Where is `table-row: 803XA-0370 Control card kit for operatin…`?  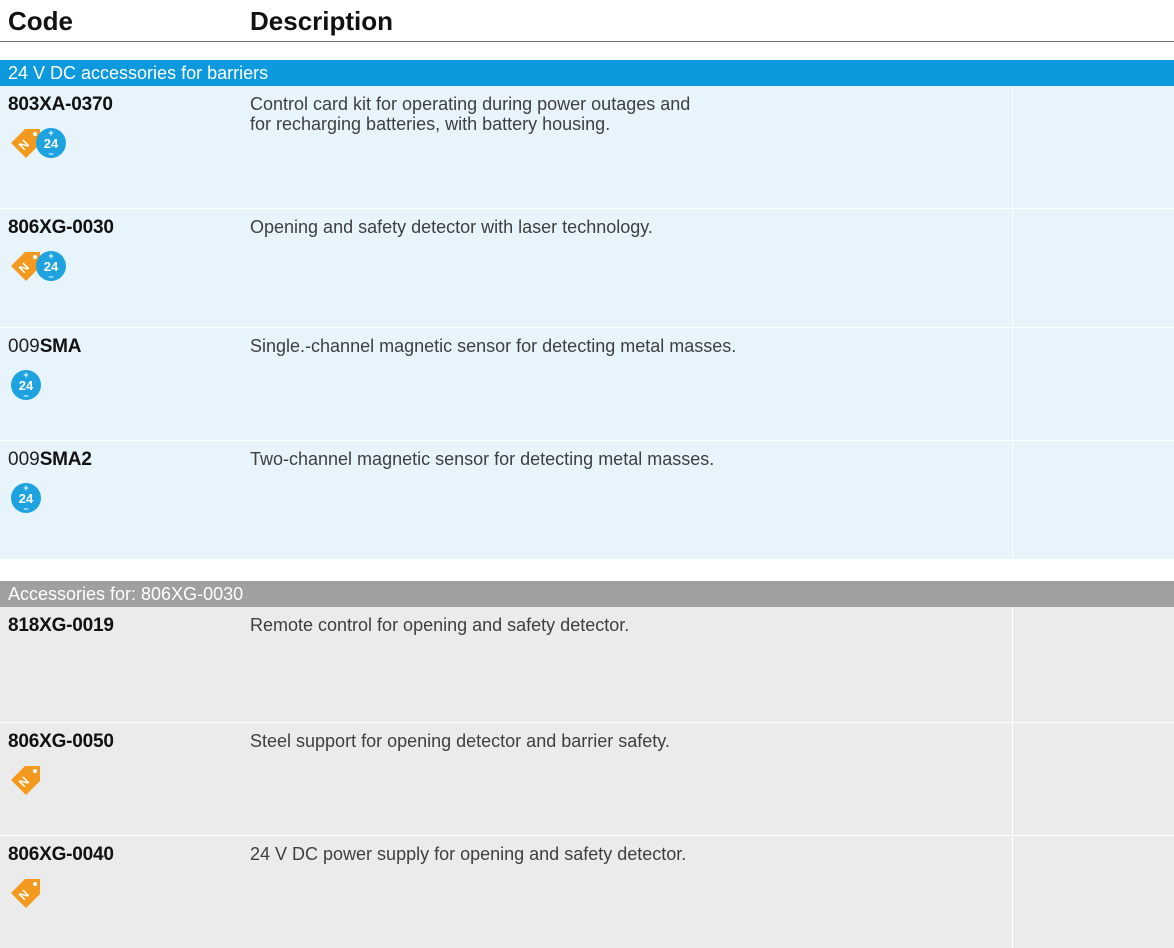
table-row: 803XA-0370 Control card kit for operatin… is located at coordinates (587, 147).